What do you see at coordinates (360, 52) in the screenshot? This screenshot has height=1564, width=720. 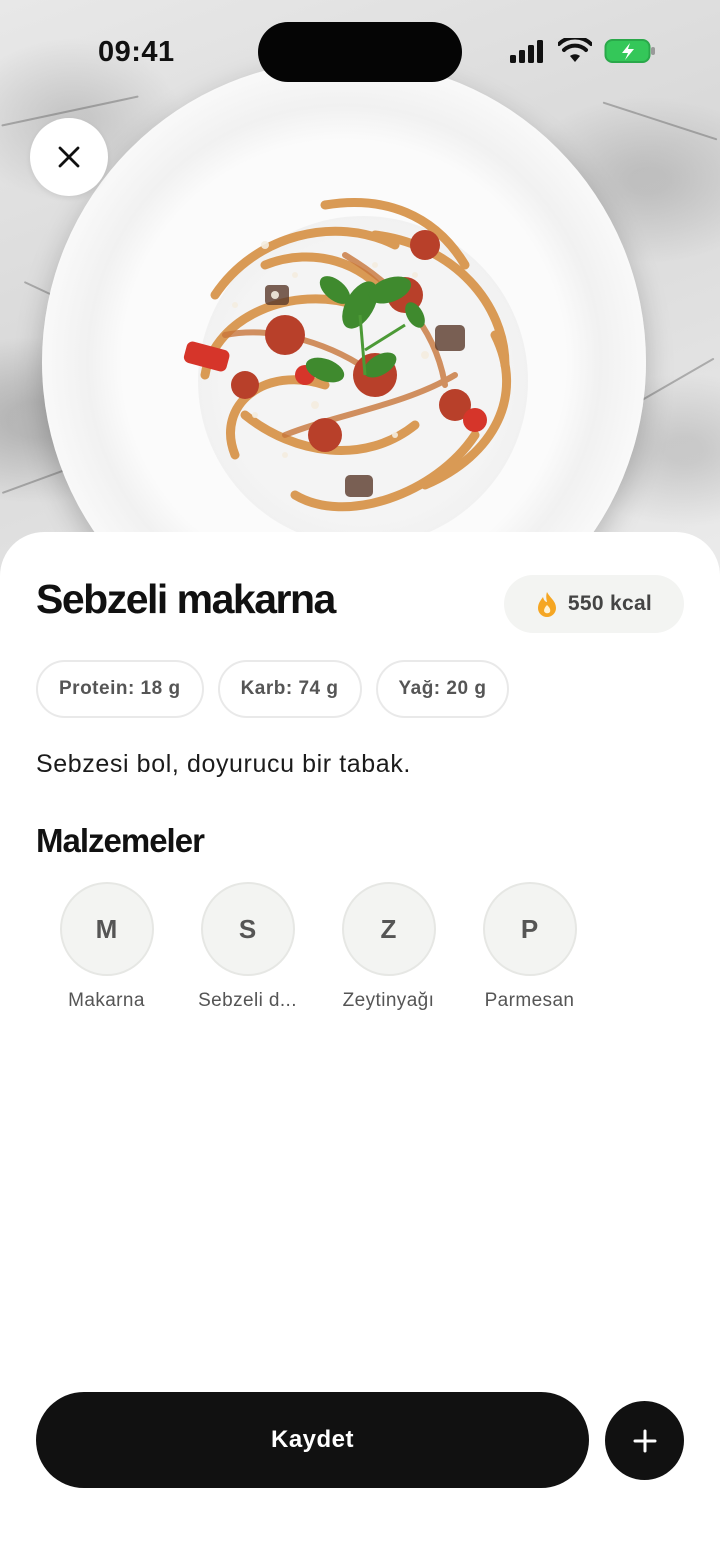 I see `dynamic-island` at bounding box center [360, 52].